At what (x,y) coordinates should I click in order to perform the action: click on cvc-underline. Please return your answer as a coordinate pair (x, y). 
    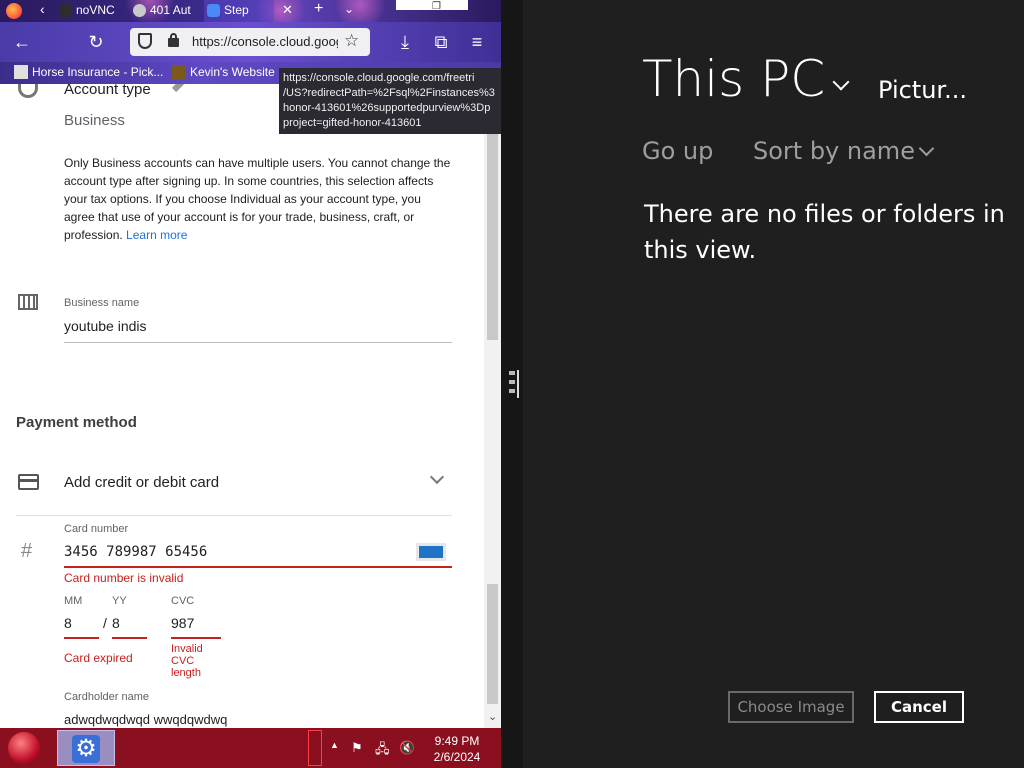
    Looking at the image, I should click on (196, 638).